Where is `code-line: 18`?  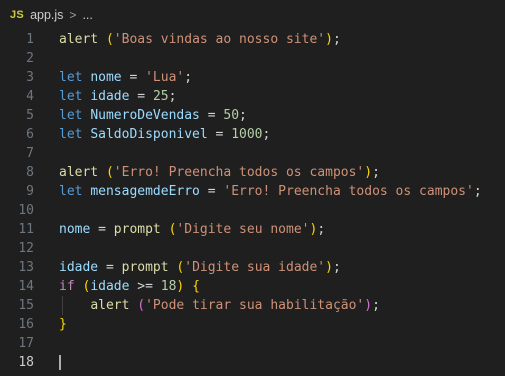
code-line: 18 is located at coordinates (252, 362).